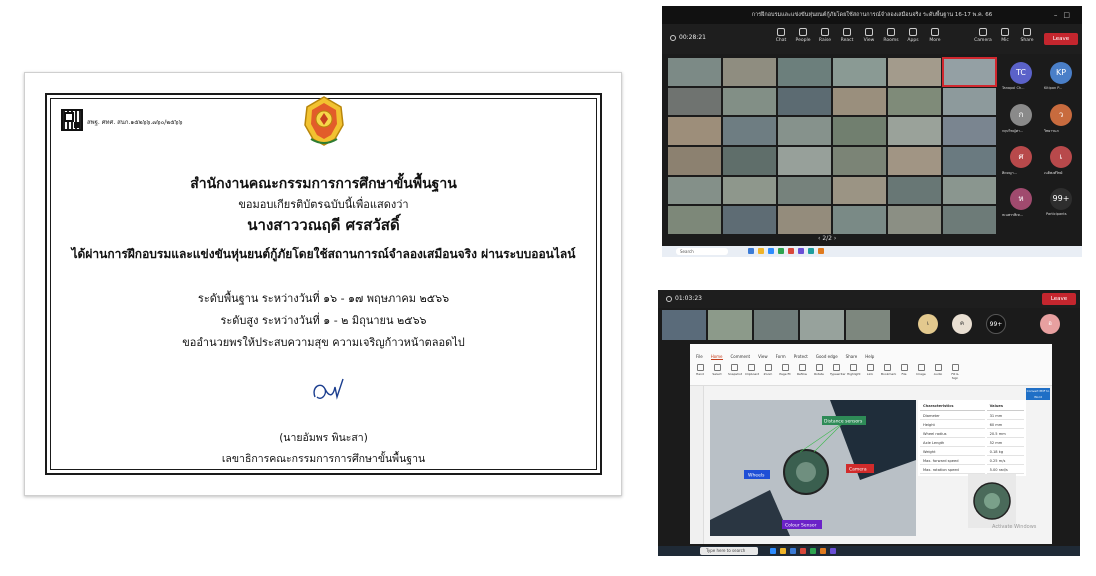 Image resolution: width=1096 pixels, height=576 pixels. I want to click on menu-help: Help, so click(869, 357).